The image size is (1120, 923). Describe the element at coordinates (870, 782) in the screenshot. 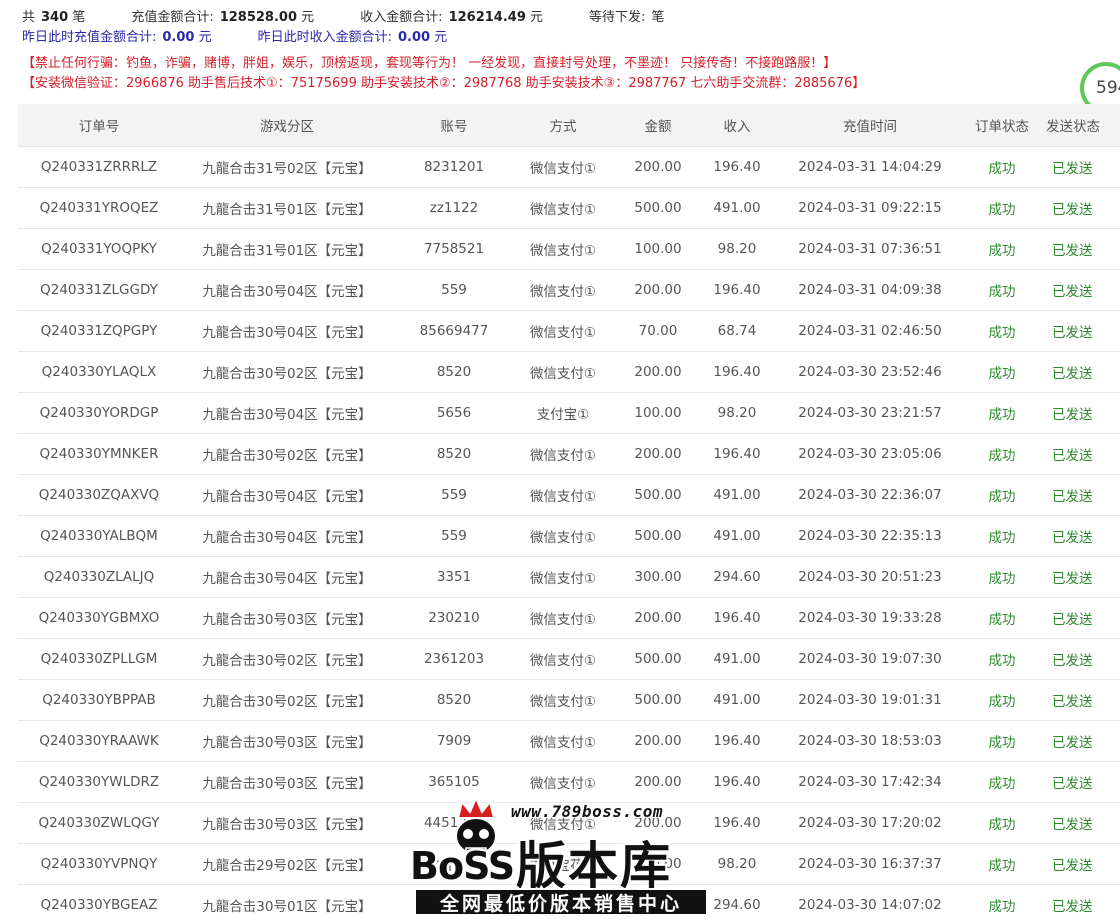

I see `cell-recharge-time: 2024-03-30 17:42:34` at that location.